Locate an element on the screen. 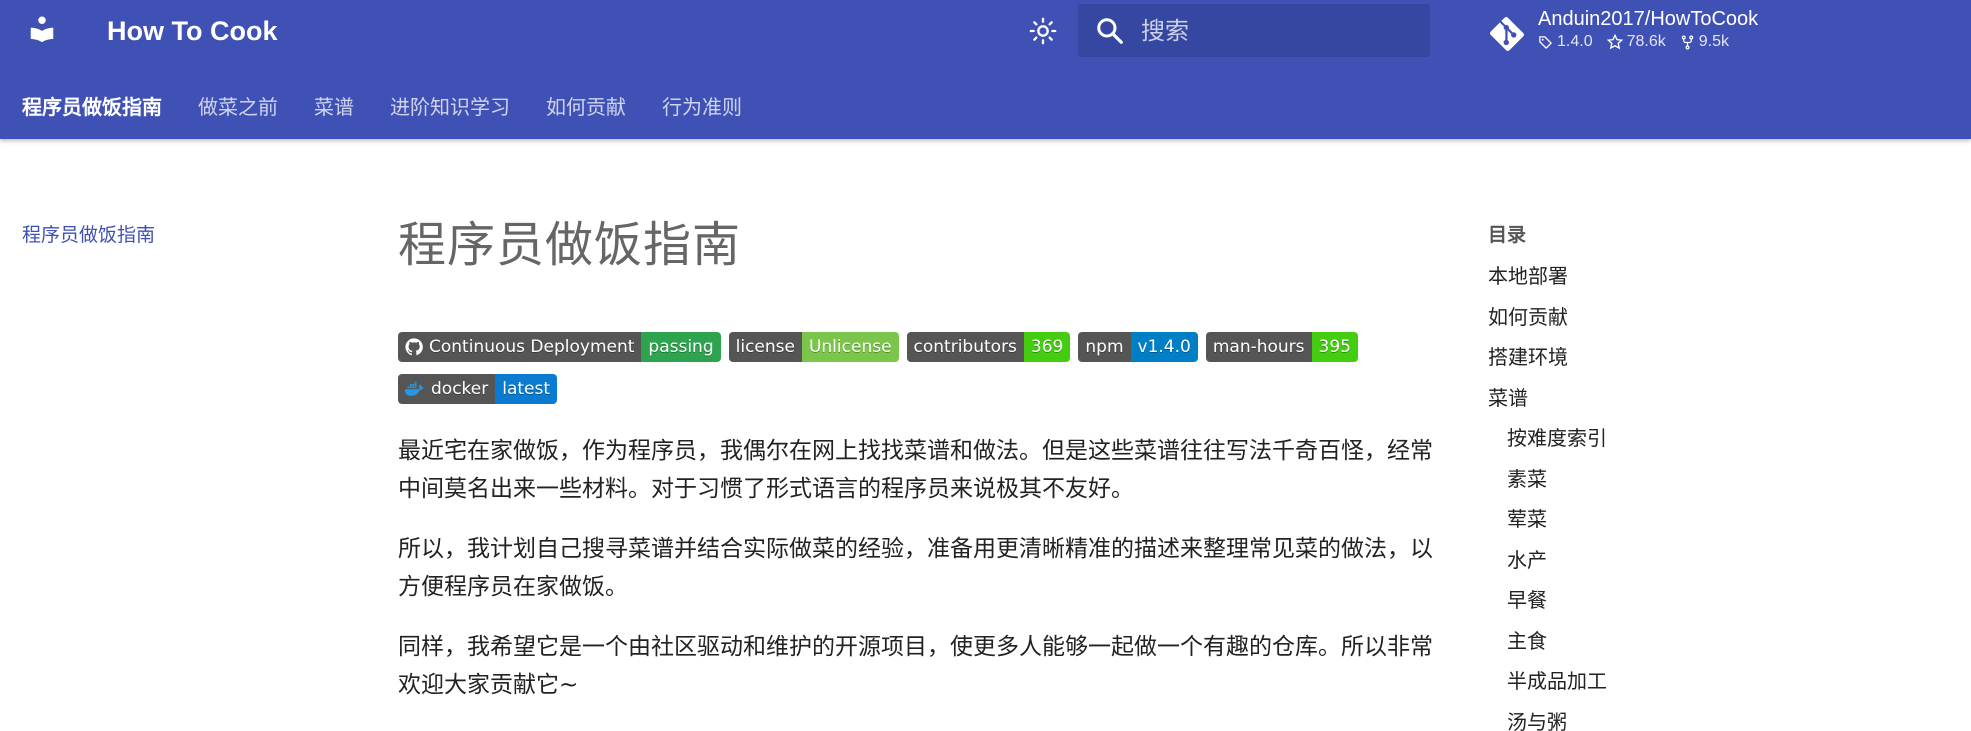  badge-man-hours: man-hours 395 is located at coordinates (1281, 347).